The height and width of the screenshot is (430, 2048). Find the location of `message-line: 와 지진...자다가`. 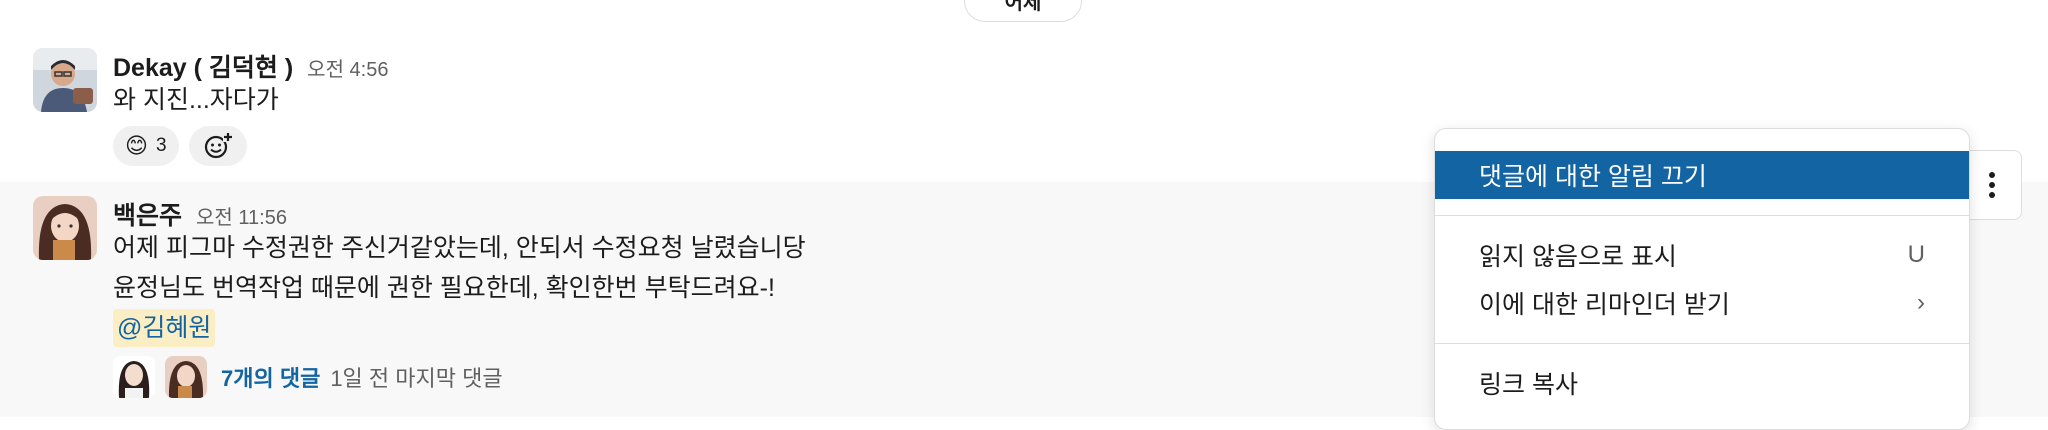

message-line: 와 지진...자다가 is located at coordinates (196, 100).